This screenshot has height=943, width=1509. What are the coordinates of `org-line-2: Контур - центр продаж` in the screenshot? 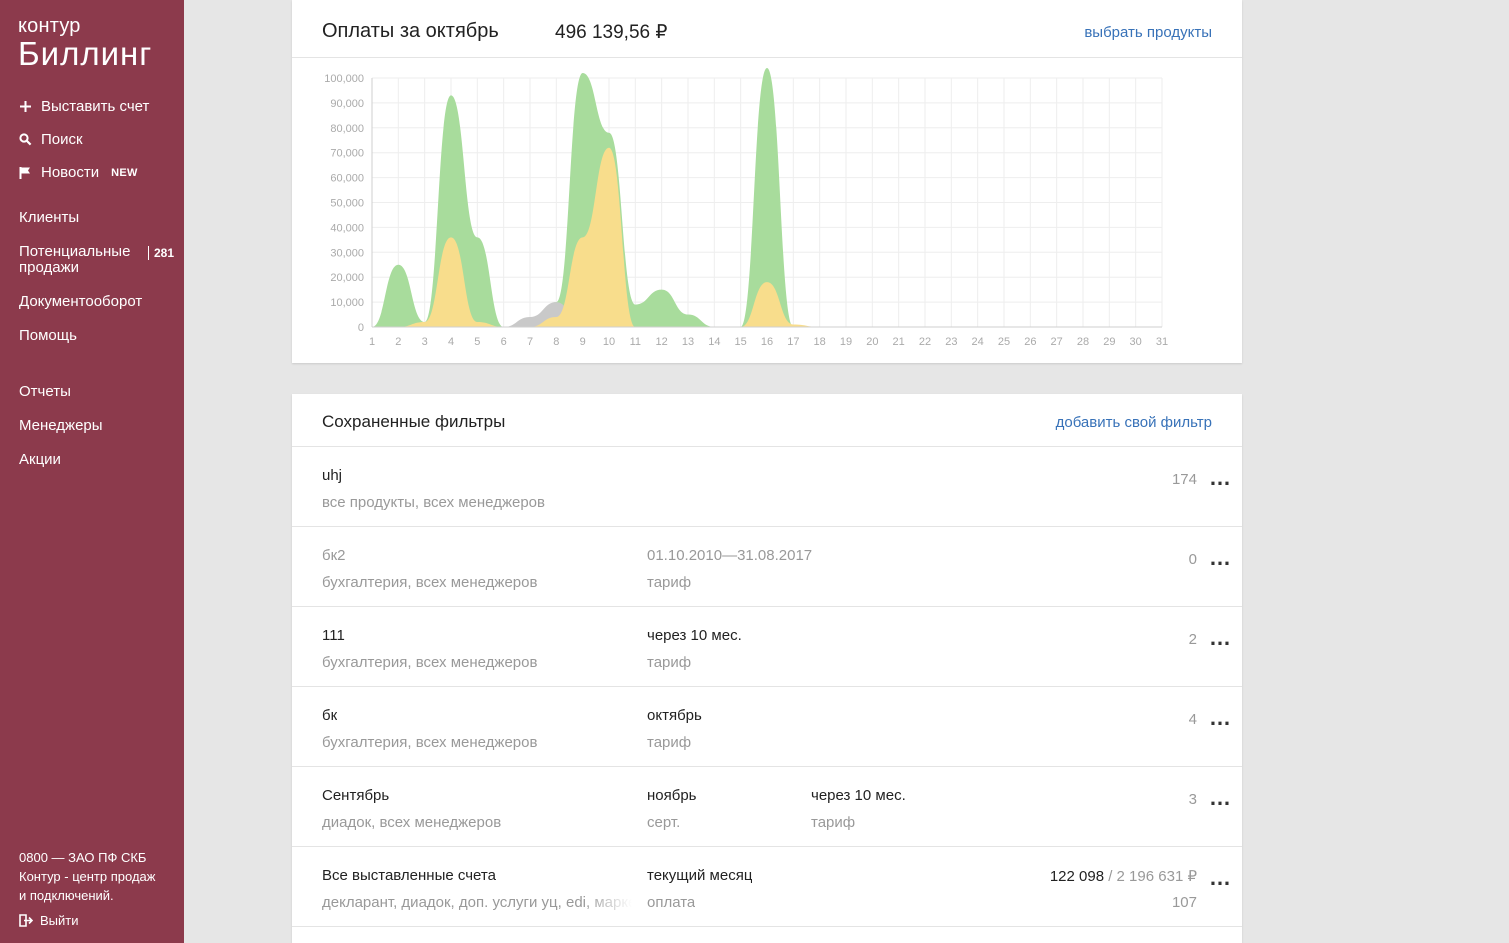 It's located at (87, 876).